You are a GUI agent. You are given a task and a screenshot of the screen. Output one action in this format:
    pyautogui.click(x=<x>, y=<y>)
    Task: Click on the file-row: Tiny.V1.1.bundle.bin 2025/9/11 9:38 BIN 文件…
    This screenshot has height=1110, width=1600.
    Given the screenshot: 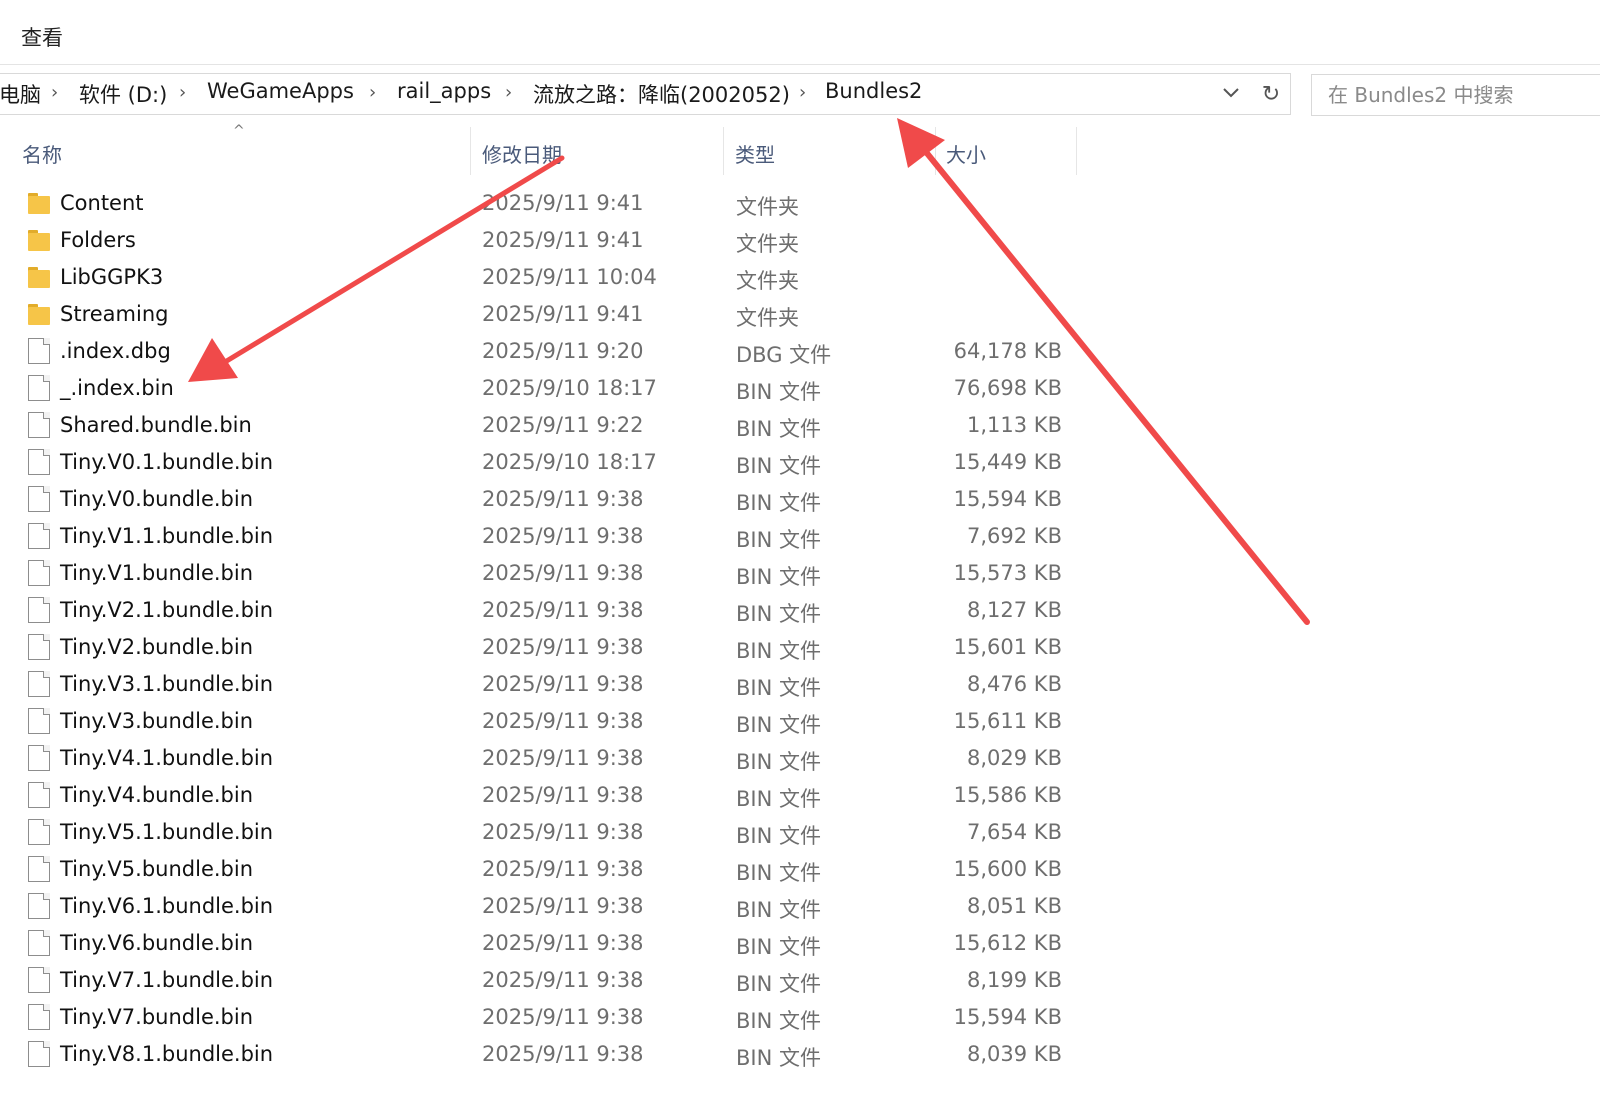 What is the action you would take?
    pyautogui.click(x=540, y=536)
    